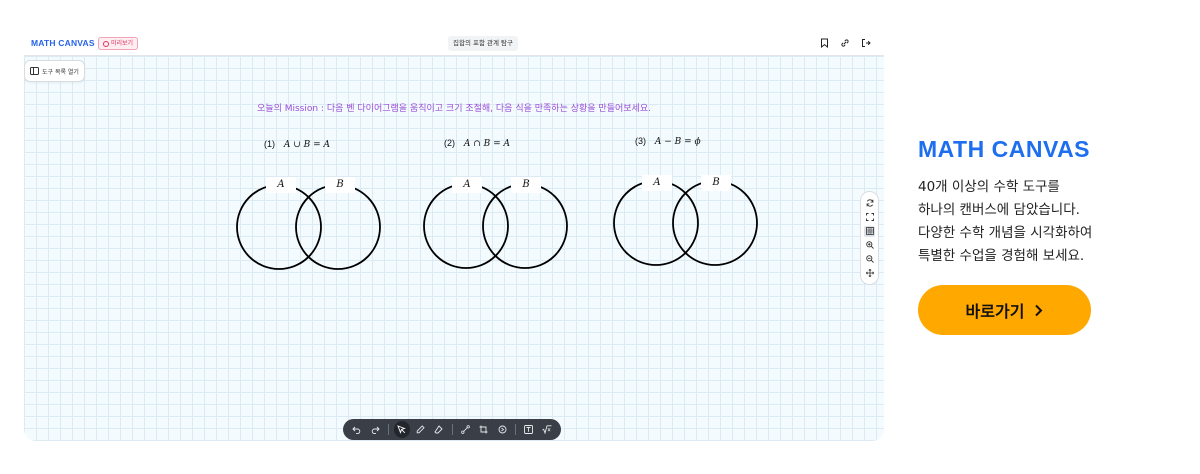 The width and height of the screenshot is (1200, 474). Describe the element at coordinates (999, 210) in the screenshot. I see `promo-description-line: 하나의 캔버스에 담았습니다.` at that location.